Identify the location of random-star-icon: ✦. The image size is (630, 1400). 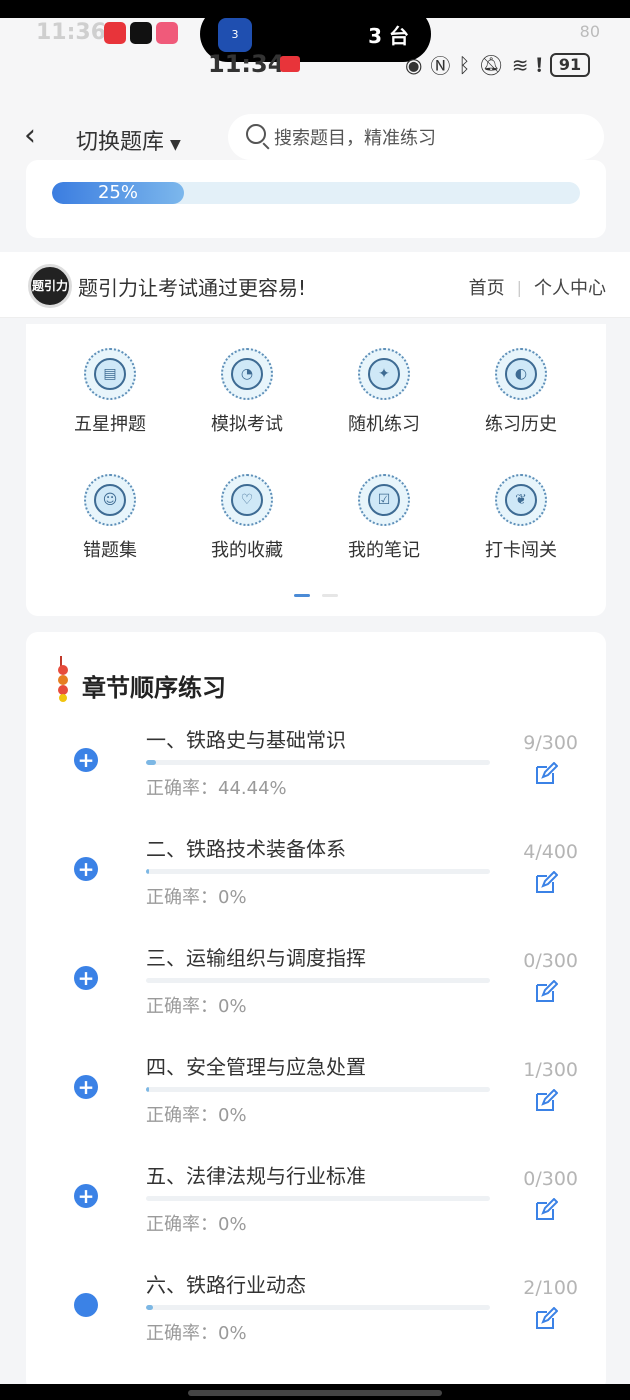
(384, 374).